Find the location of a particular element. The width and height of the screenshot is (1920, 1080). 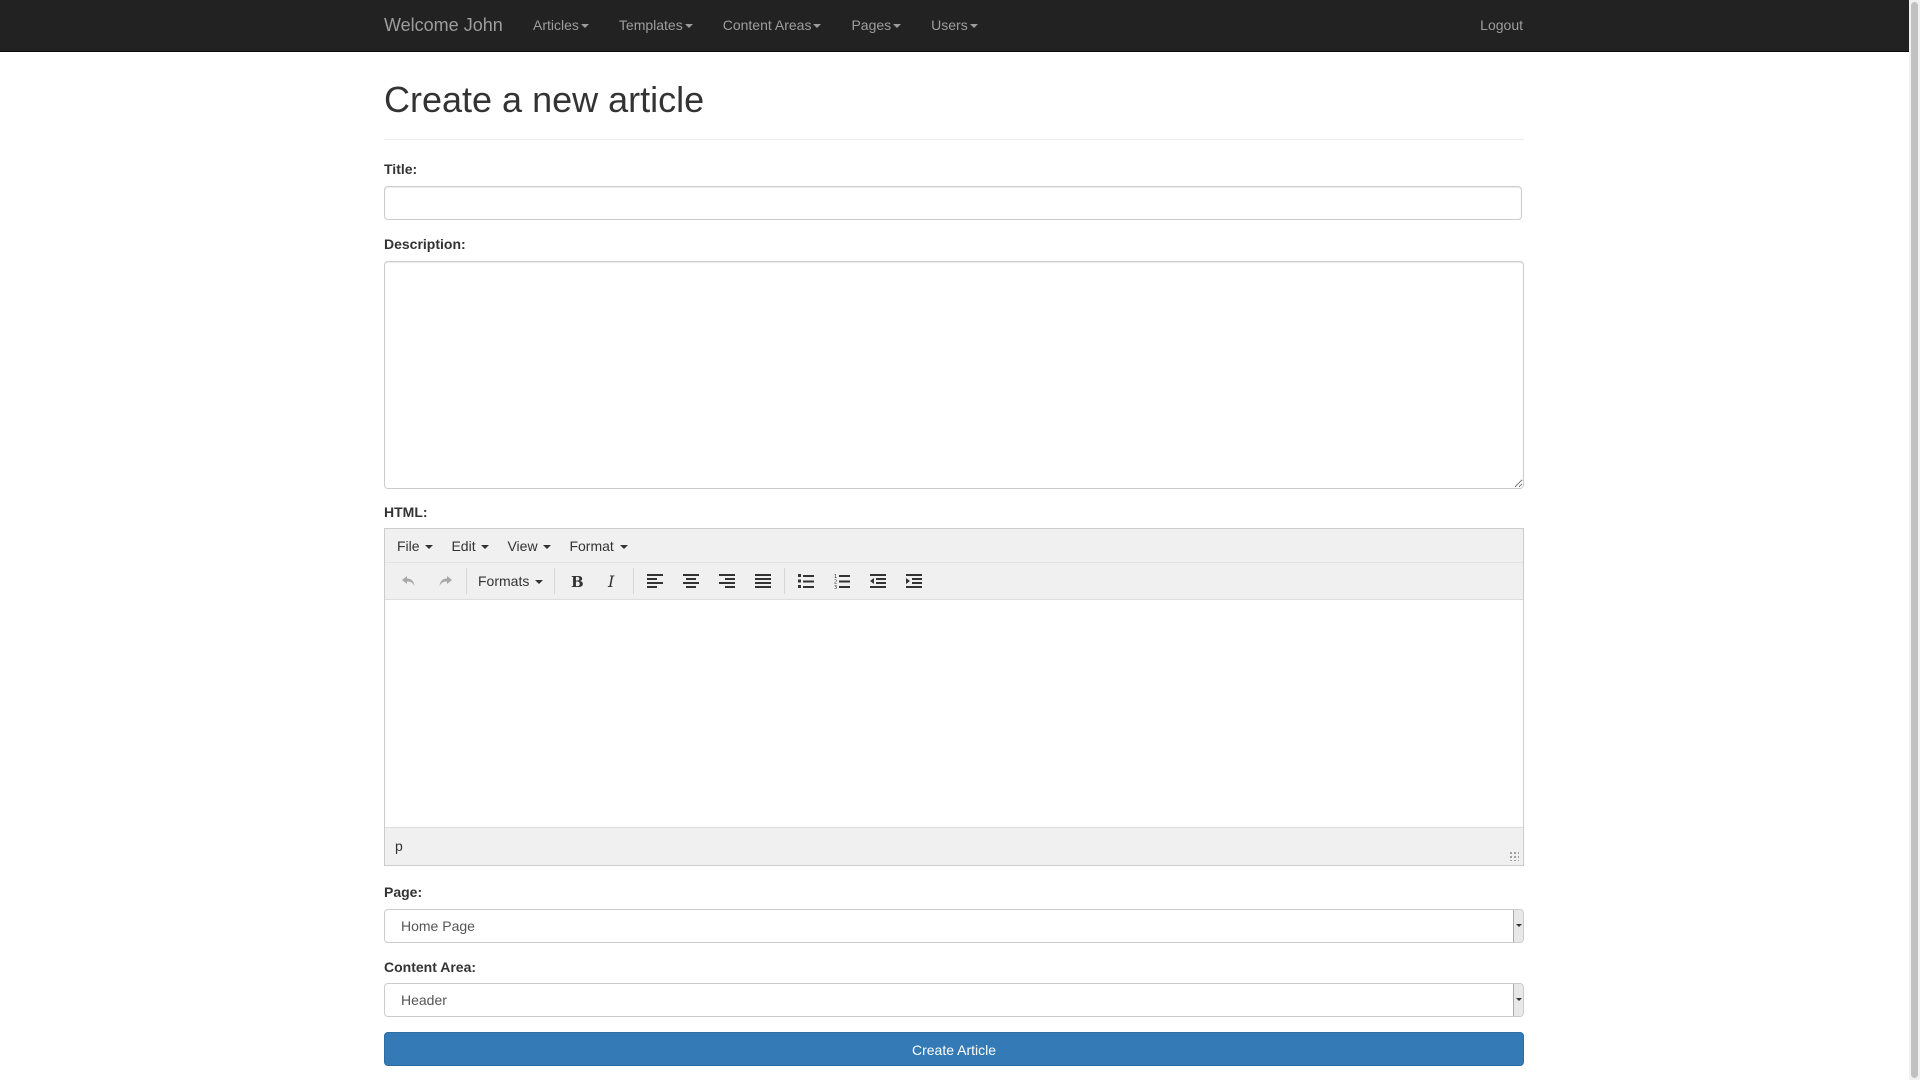

svg-text: I is located at coordinates (611, 581).